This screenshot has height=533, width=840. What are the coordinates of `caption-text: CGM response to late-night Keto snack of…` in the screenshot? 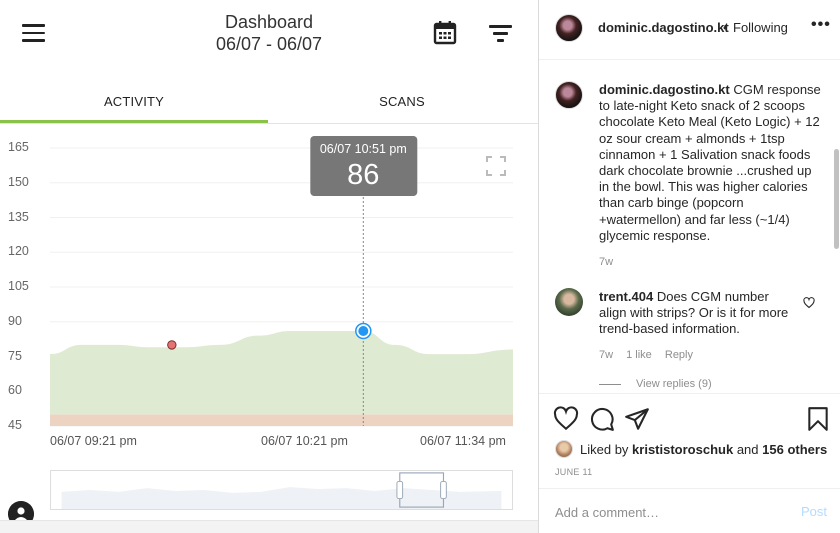 It's located at (710, 162).